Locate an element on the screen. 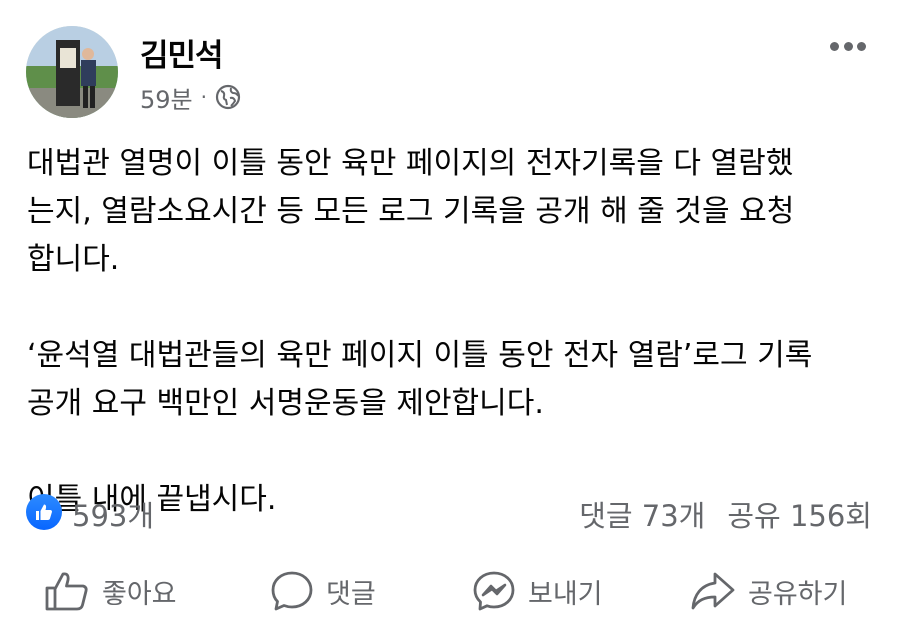 Image resolution: width=900 pixels, height=626 pixels. like-button: 좋아요 is located at coordinates (110, 591).